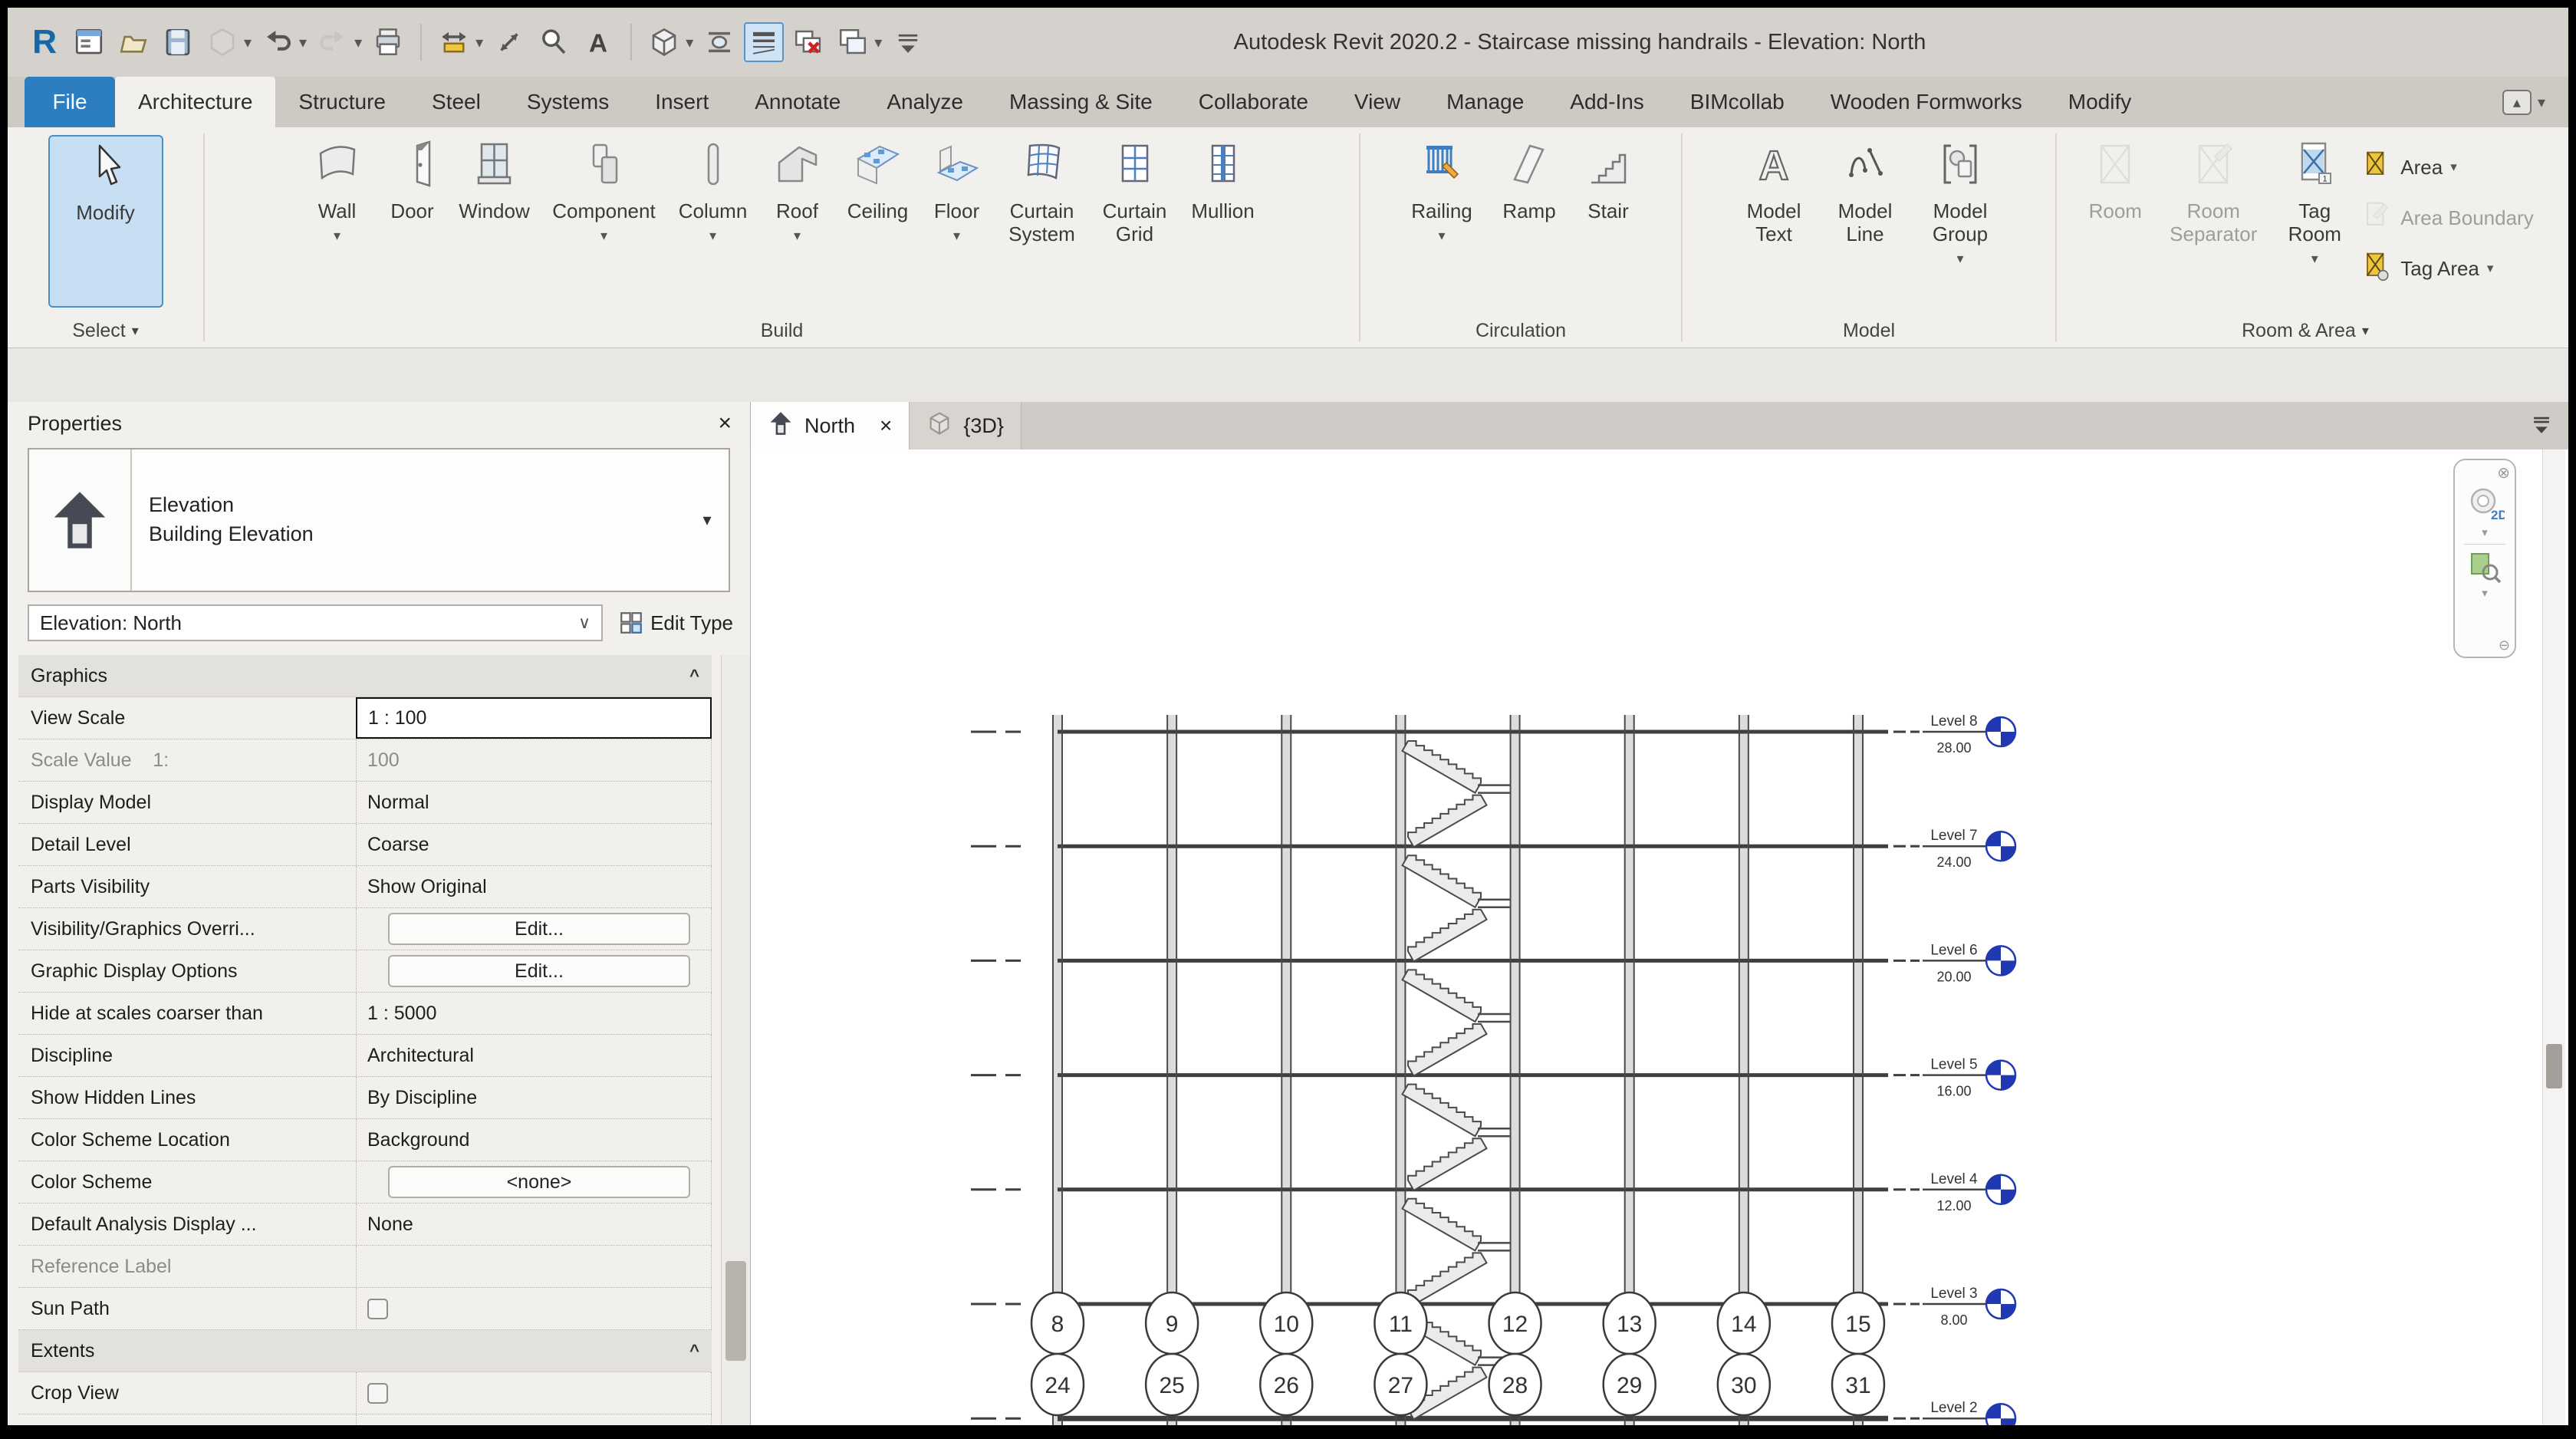 The image size is (2576, 1439). Describe the element at coordinates (908, 42) in the screenshot. I see `customize-qat-icon` at that location.